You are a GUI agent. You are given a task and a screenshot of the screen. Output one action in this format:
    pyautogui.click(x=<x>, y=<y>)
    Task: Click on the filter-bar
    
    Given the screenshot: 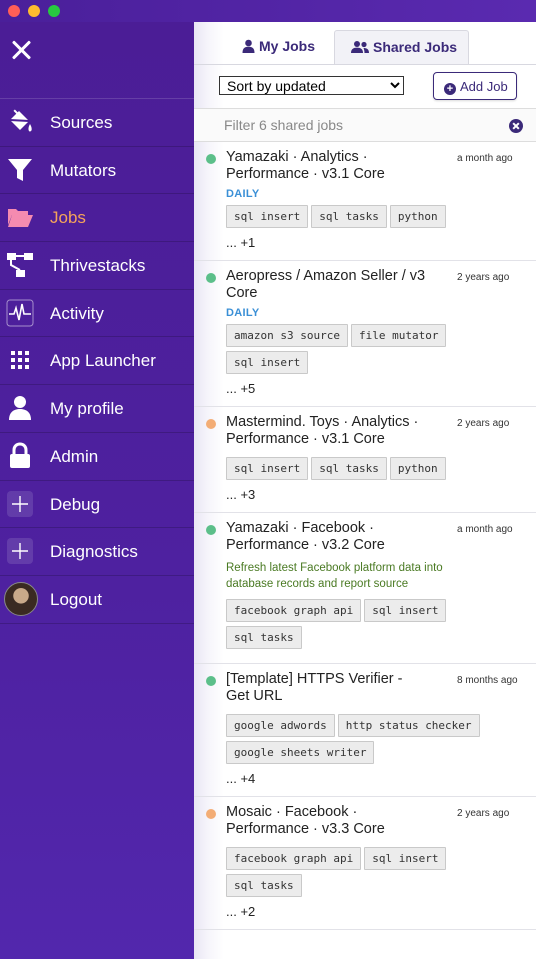 What is the action you would take?
    pyautogui.click(x=365, y=125)
    